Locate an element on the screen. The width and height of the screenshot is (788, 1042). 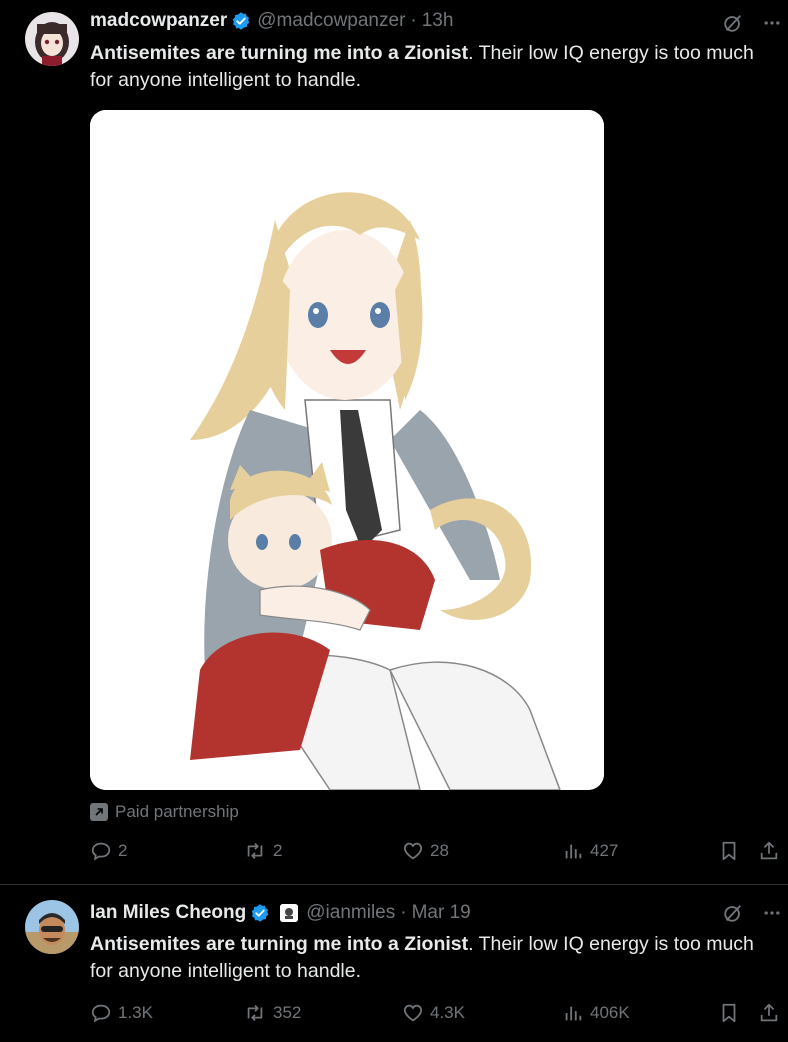
paid-partnership: Paid partnership is located at coordinates (164, 812).